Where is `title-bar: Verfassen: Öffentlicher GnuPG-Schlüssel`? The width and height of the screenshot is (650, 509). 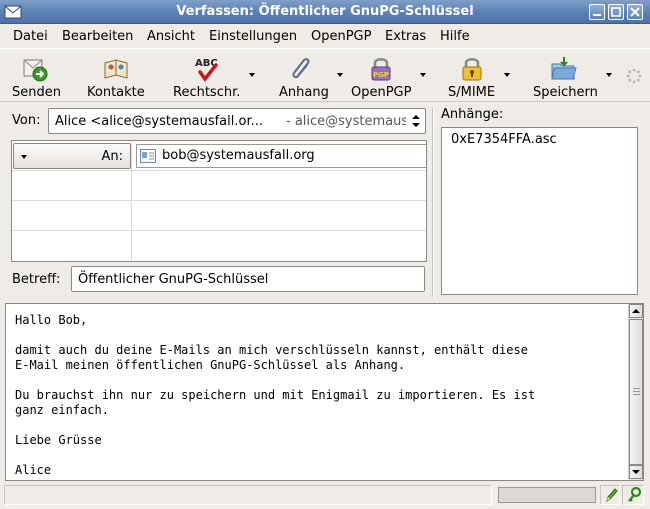 title-bar: Verfassen: Öffentlicher GnuPG-Schlüssel is located at coordinates (325, 12).